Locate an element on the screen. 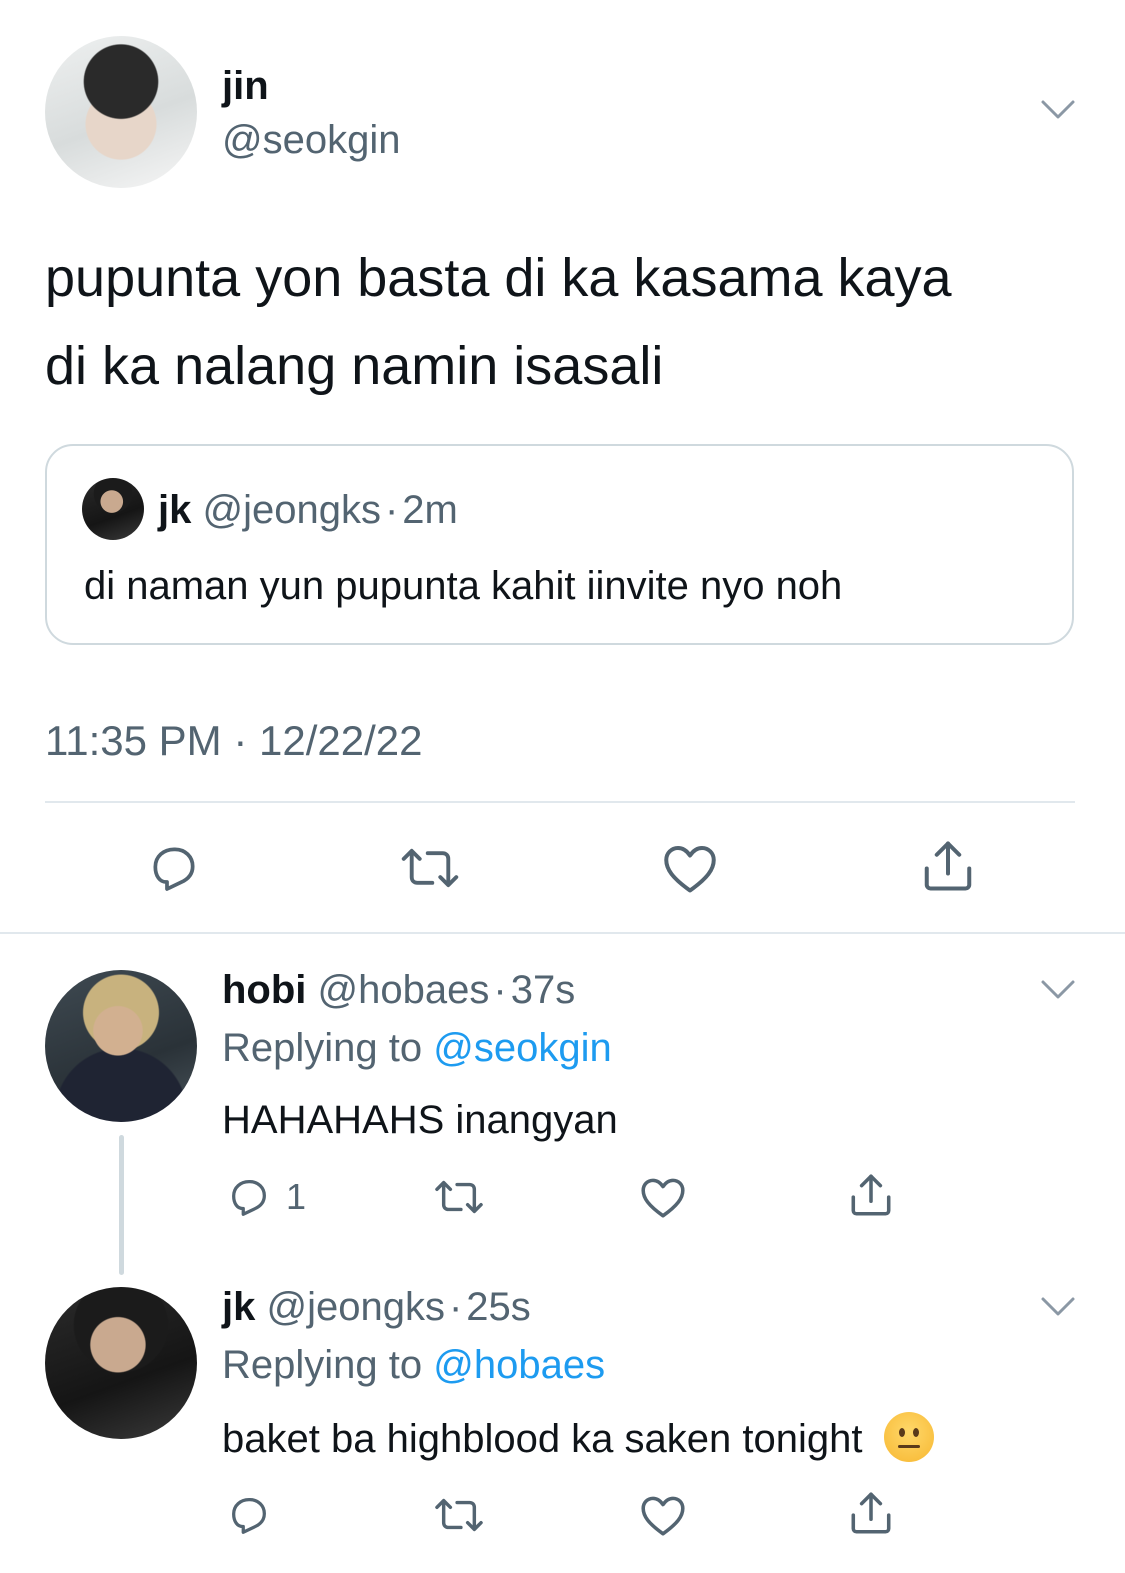 This screenshot has width=1125, height=1573. reply-text: baket ba highblood ka saken tonight is located at coordinates (542, 1439).